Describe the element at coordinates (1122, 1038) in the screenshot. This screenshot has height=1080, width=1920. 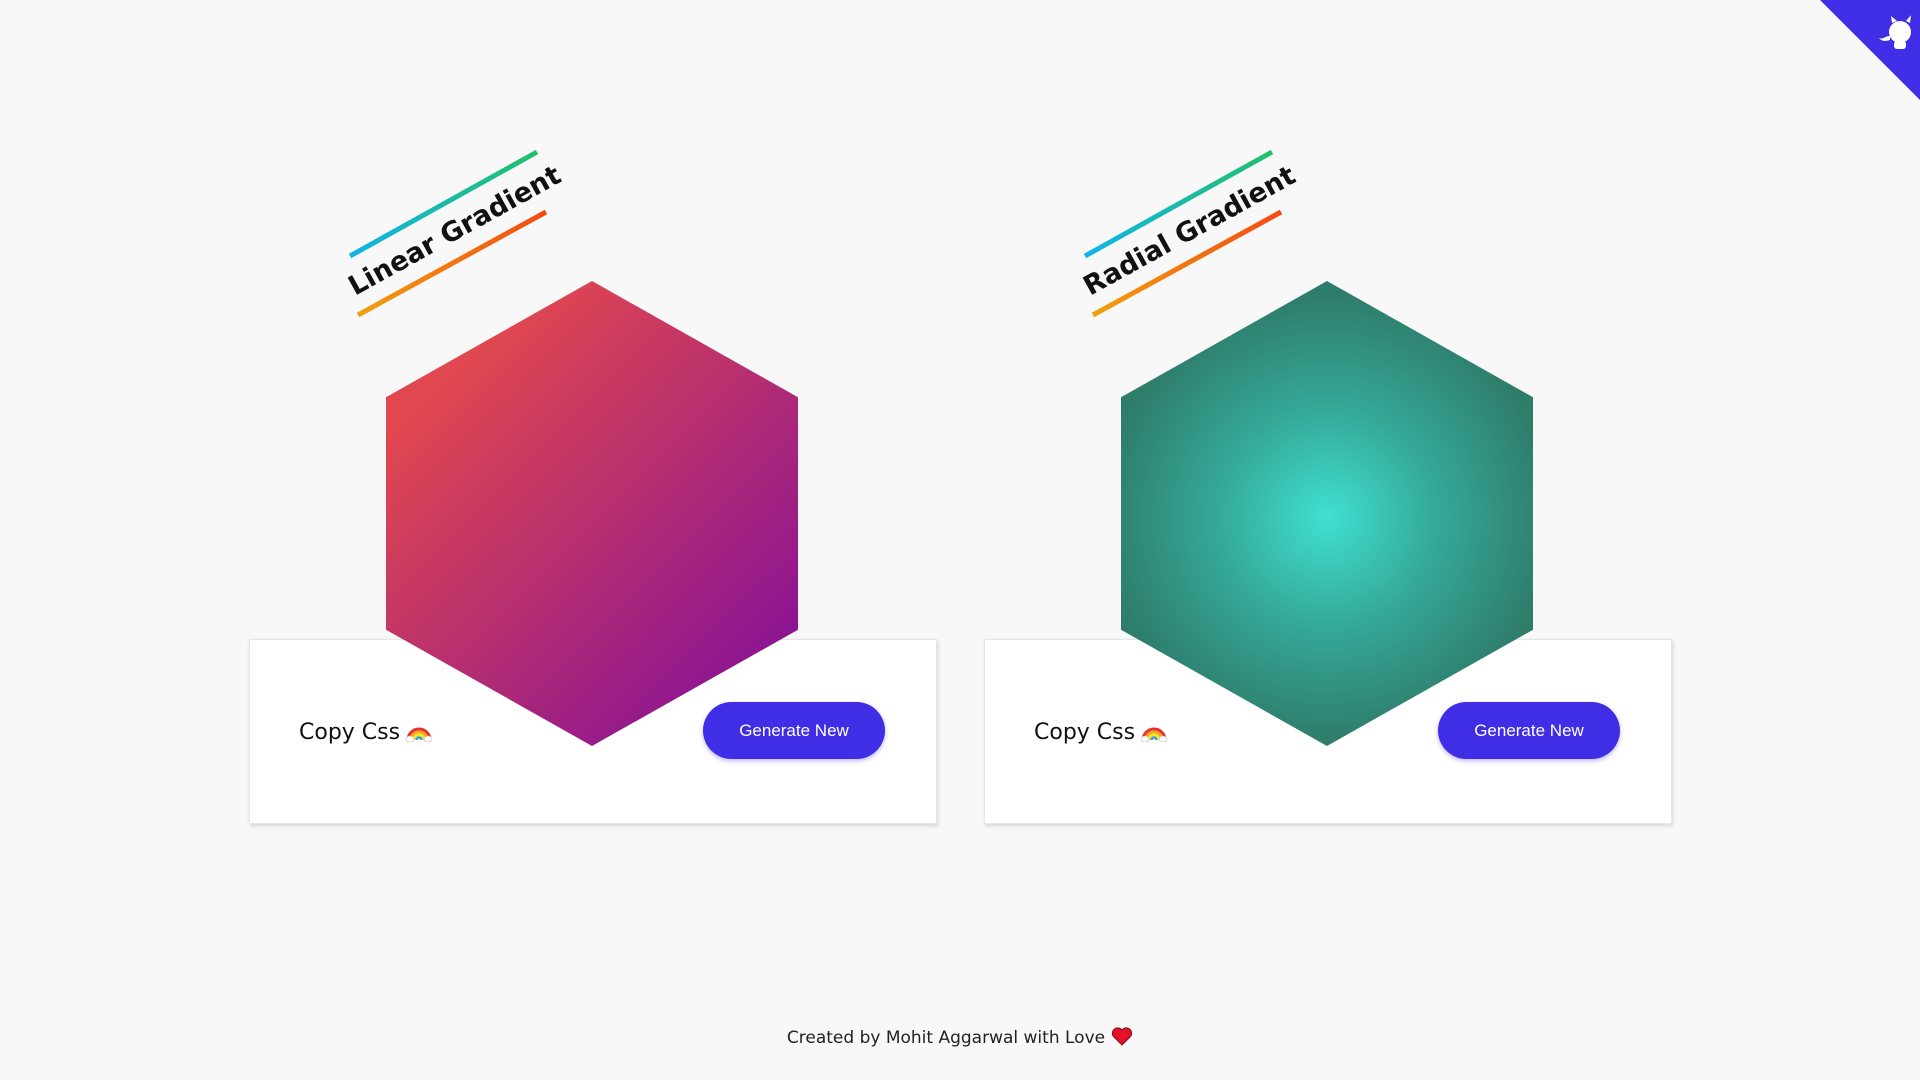
I see `heart-icon` at that location.